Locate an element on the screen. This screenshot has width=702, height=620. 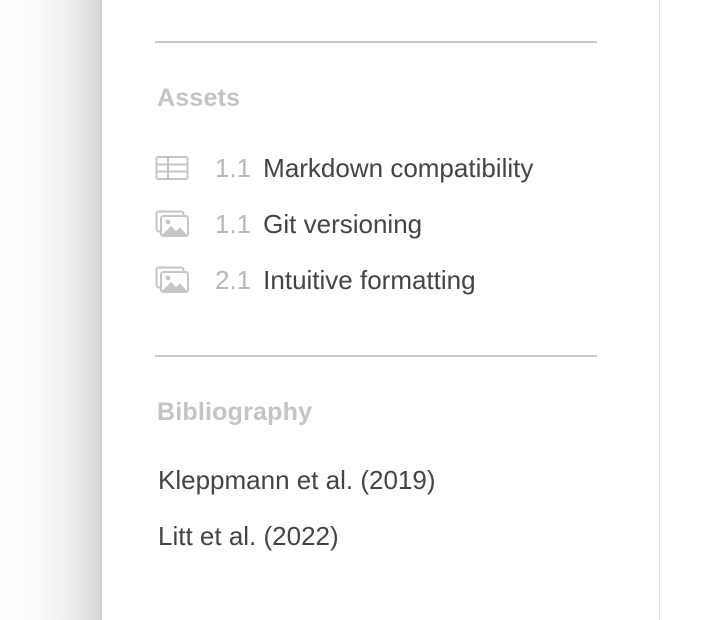
bibliography-item-kleppmann: Kleppmann et al. (2019) is located at coordinates (297, 480).